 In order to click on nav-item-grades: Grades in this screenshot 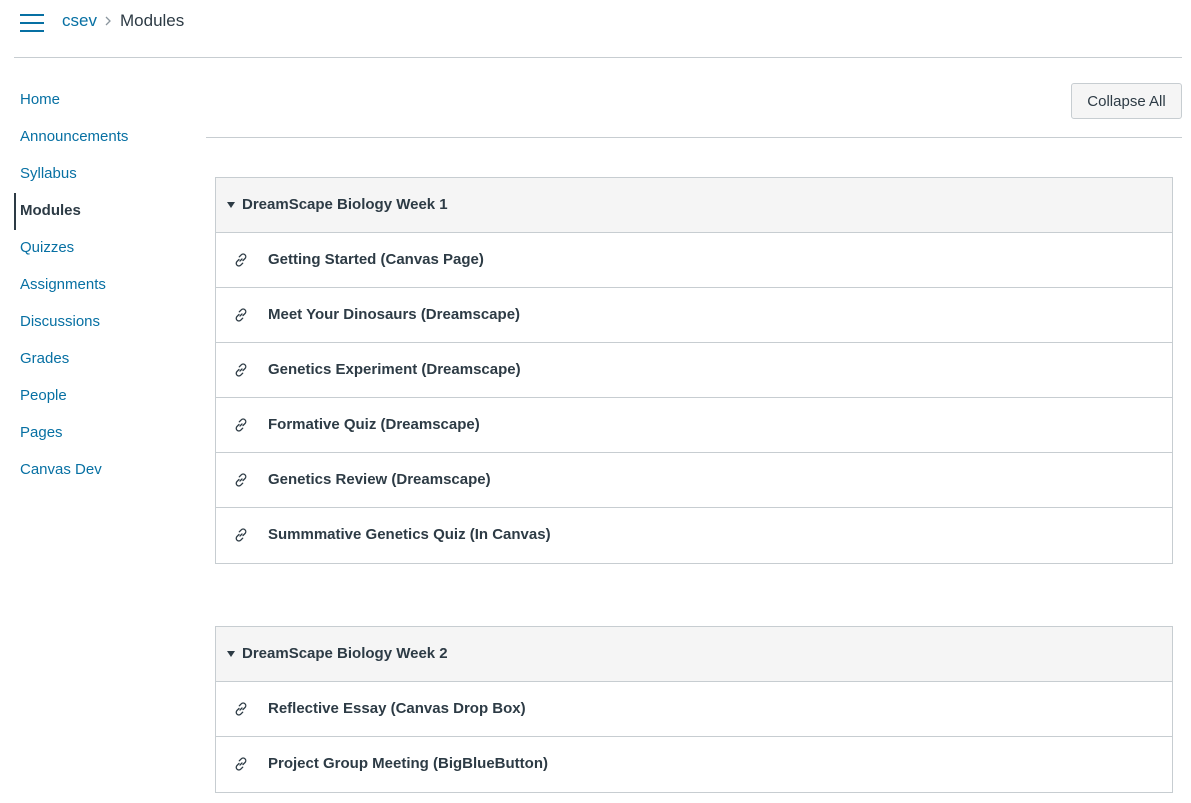, I will do `click(104, 359)`.